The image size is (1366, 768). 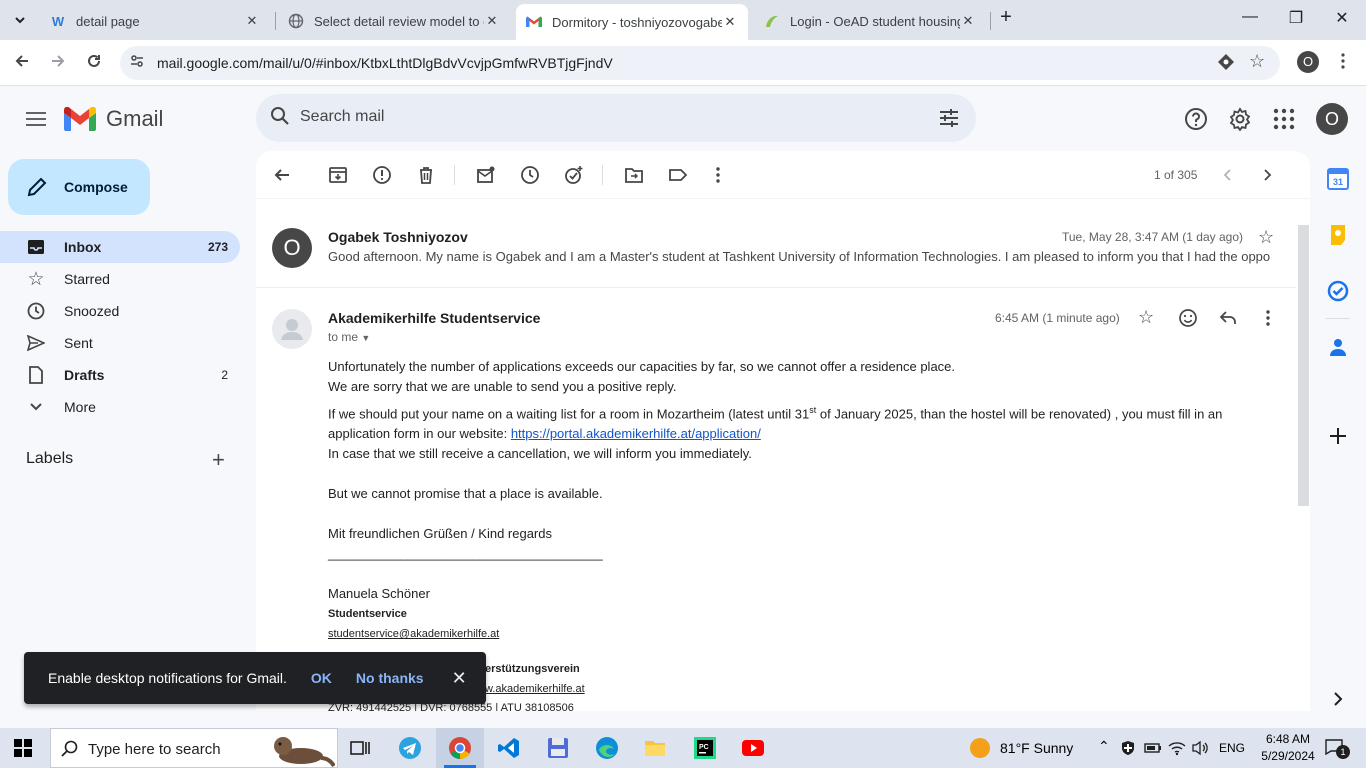 What do you see at coordinates (120, 247) in the screenshot?
I see `sidebar-item-inbox: Inbox 273` at bounding box center [120, 247].